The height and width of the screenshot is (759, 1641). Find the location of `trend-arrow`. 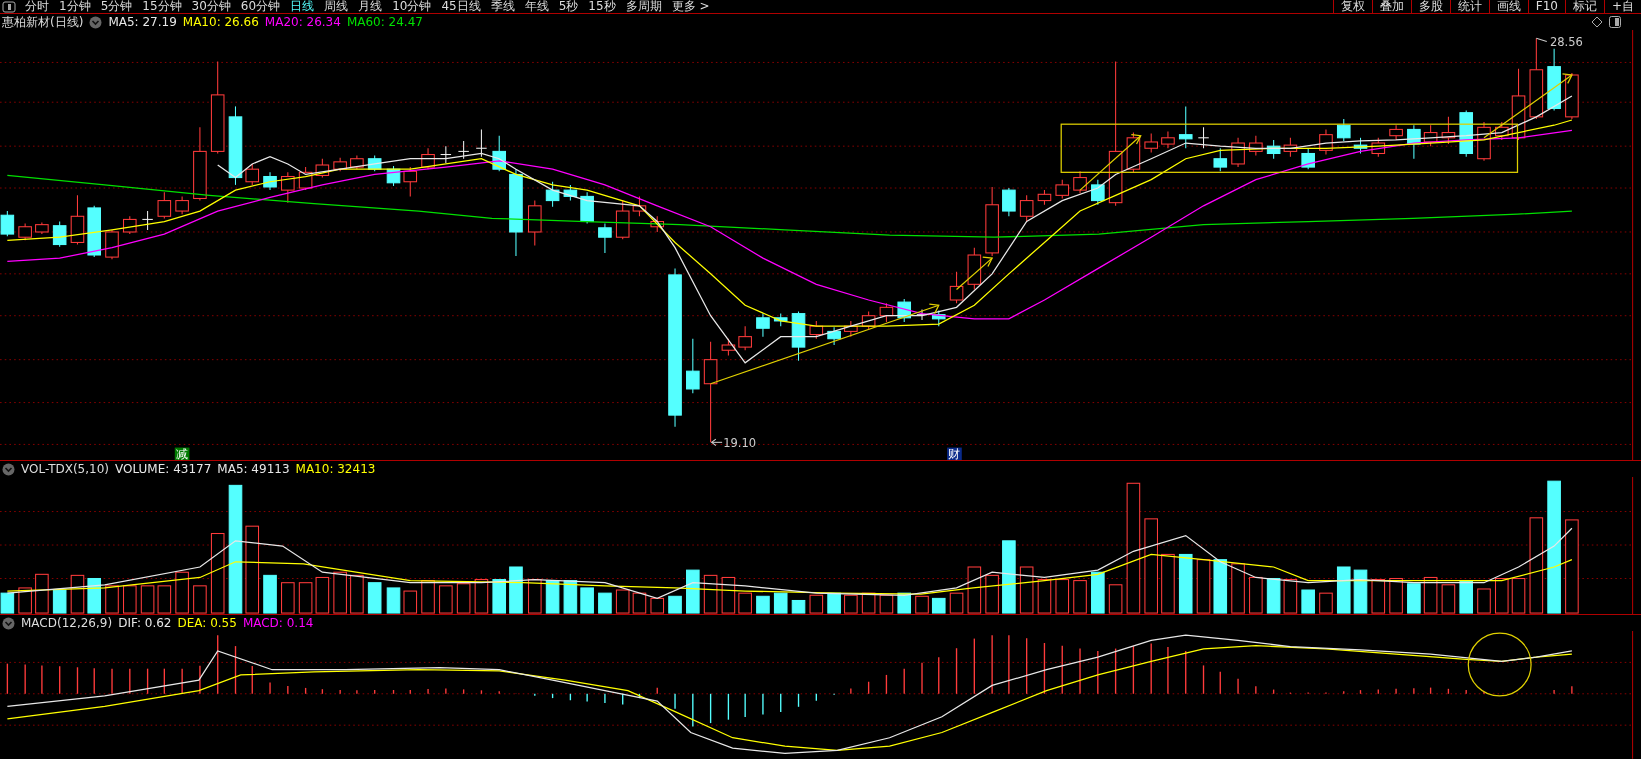

trend-arrow is located at coordinates (1110, 162).